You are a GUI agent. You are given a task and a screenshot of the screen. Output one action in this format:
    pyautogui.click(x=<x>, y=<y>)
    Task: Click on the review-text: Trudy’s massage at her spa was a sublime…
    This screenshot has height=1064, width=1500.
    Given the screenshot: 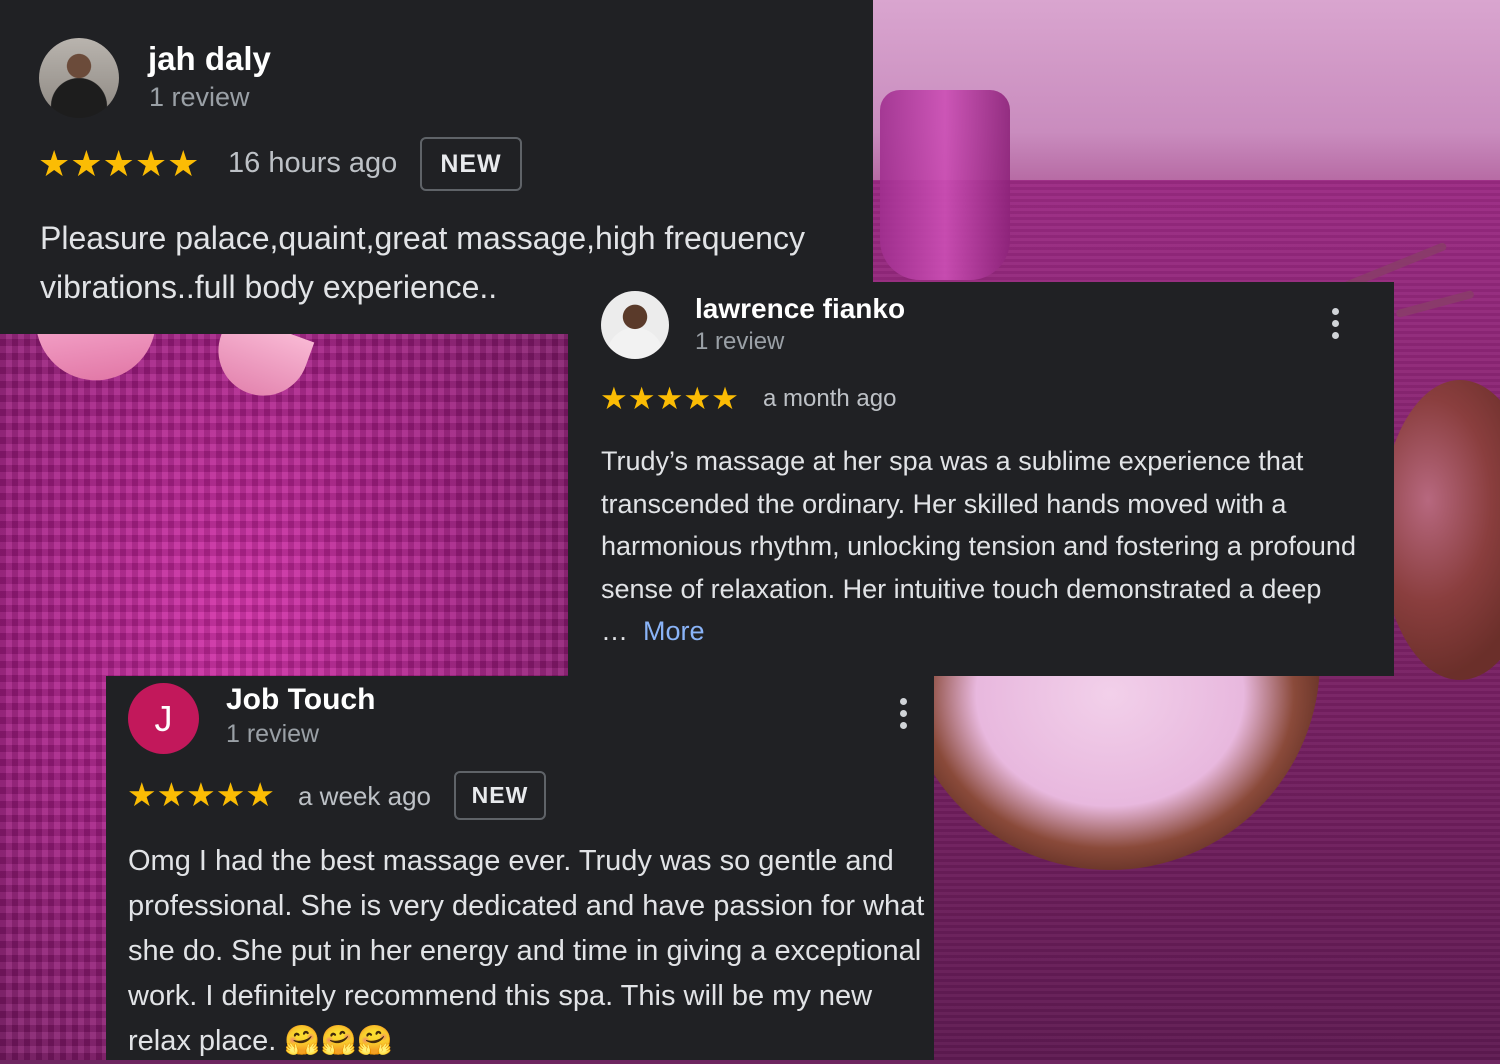 What is the action you would take?
    pyautogui.click(x=981, y=546)
    